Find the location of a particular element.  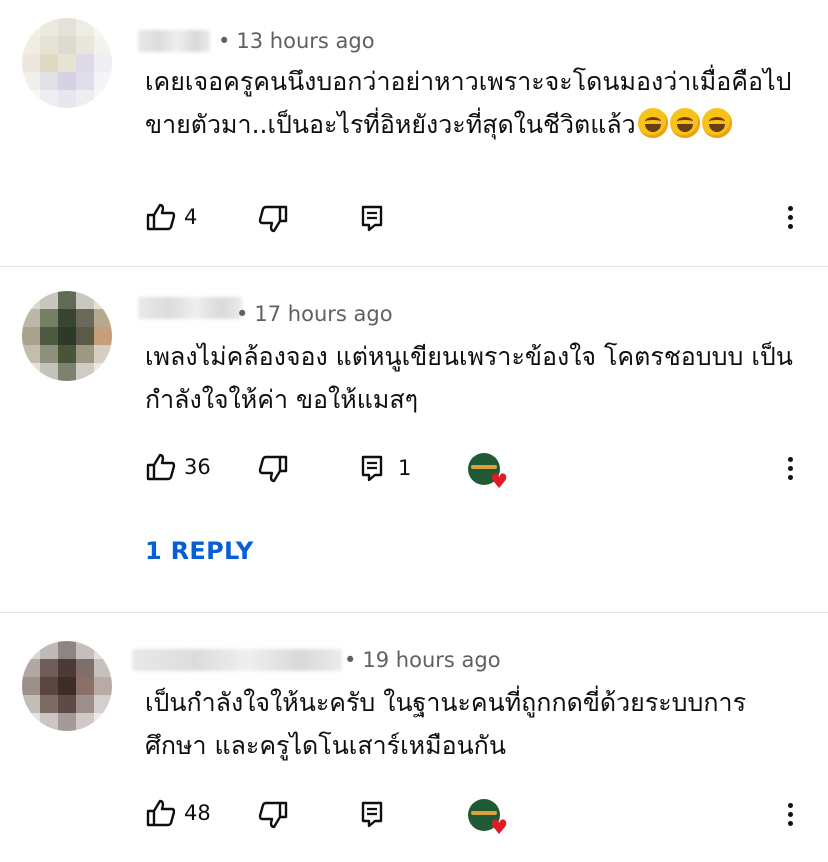

reply-button: 1 is located at coordinates (385, 468).